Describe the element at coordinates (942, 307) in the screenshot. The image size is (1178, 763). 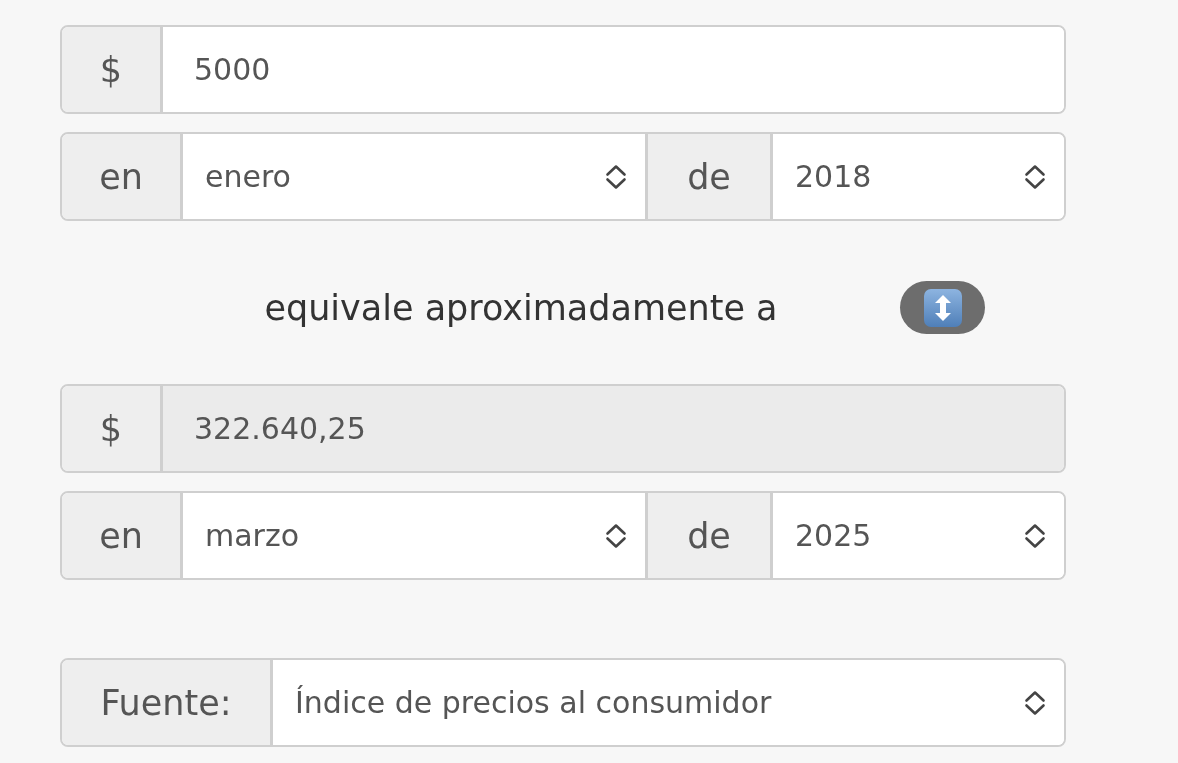
I see `swap-button` at that location.